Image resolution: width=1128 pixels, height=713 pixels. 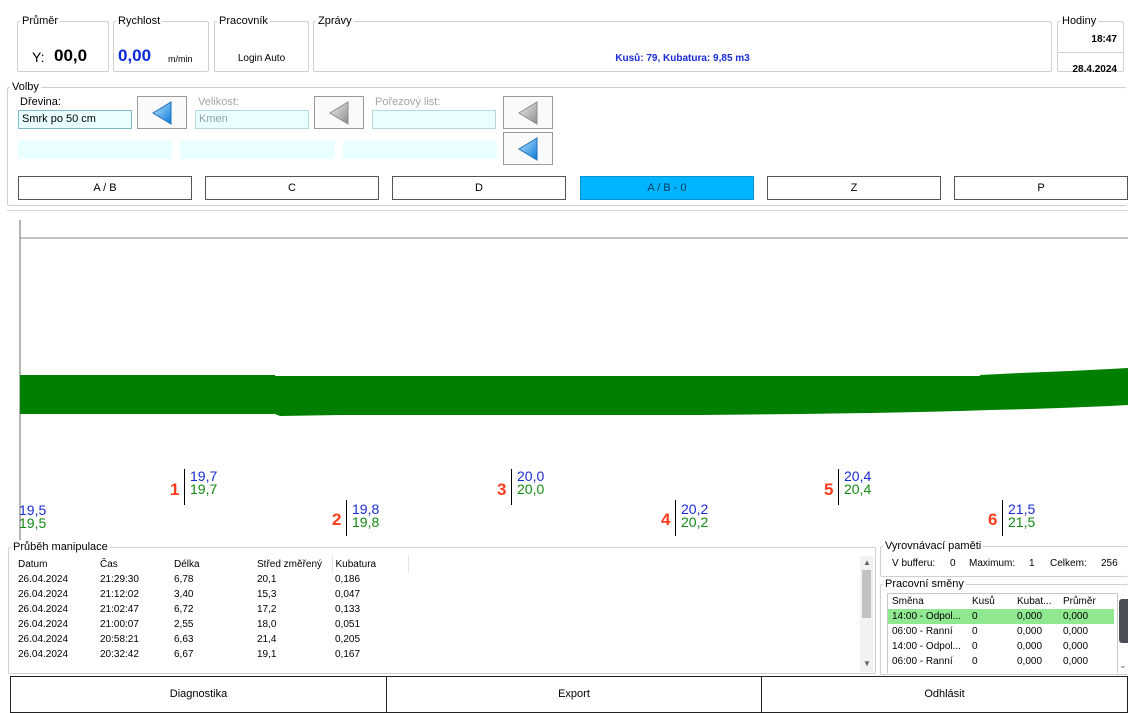 What do you see at coordinates (75, 119) in the screenshot?
I see `drevina-field: Smrk po 50 cm` at bounding box center [75, 119].